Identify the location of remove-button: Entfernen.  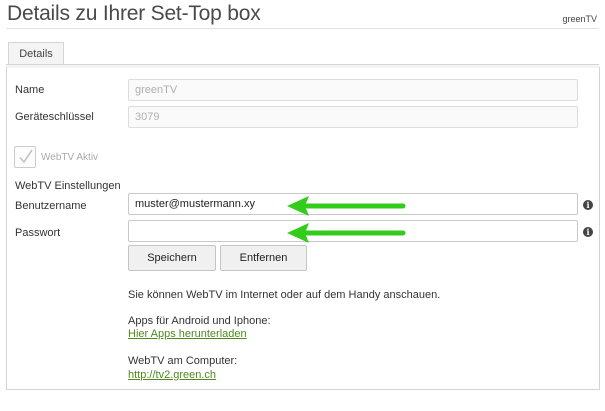
(263, 258).